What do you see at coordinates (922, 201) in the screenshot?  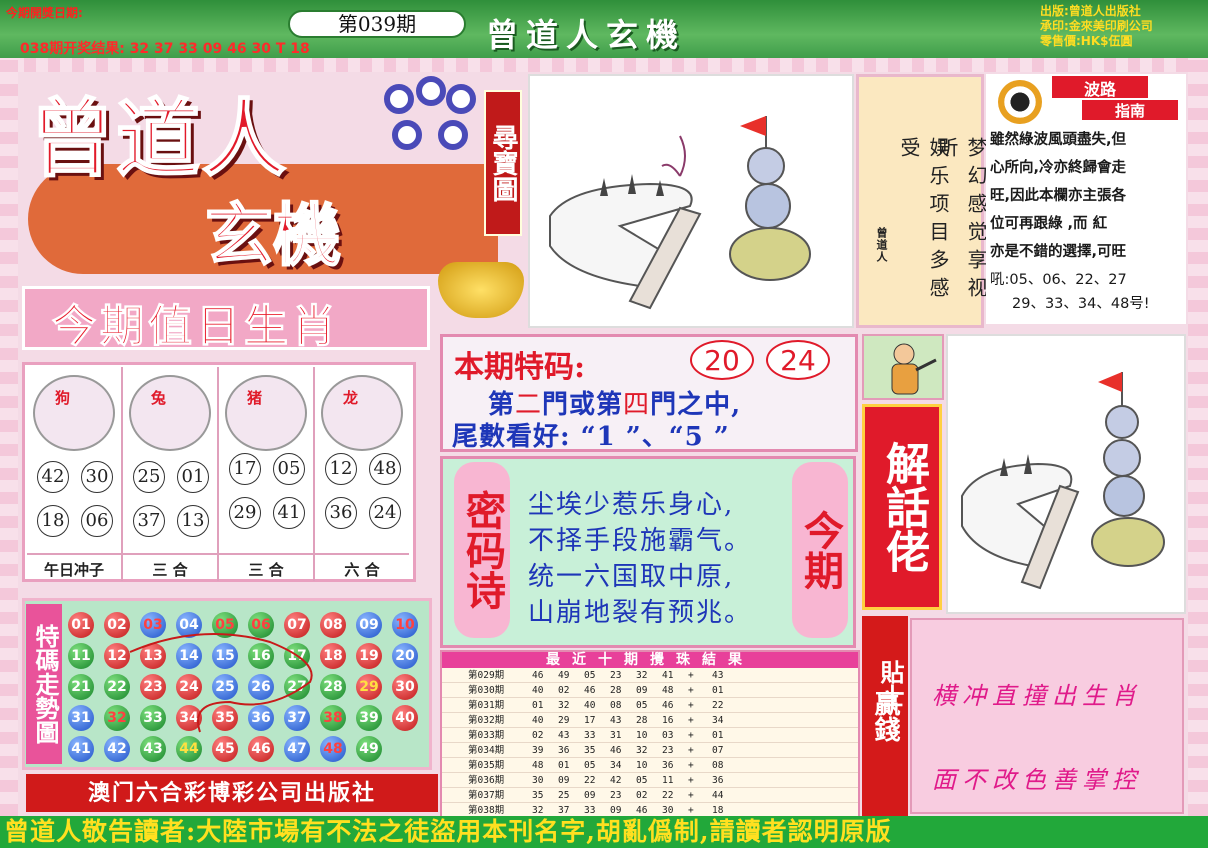 I see `vertical-poem-box: 梦幻感觉享视听 娱乐项目多感受 曾道人` at bounding box center [922, 201].